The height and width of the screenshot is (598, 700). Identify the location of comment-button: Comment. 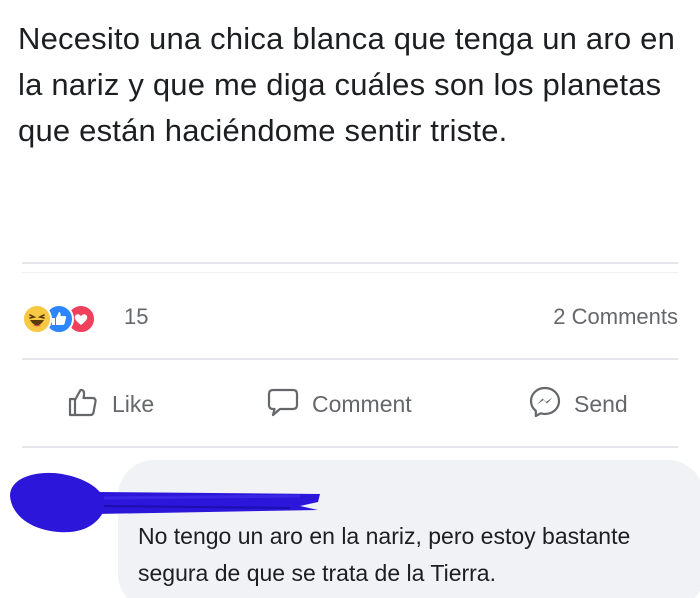
(339, 404).